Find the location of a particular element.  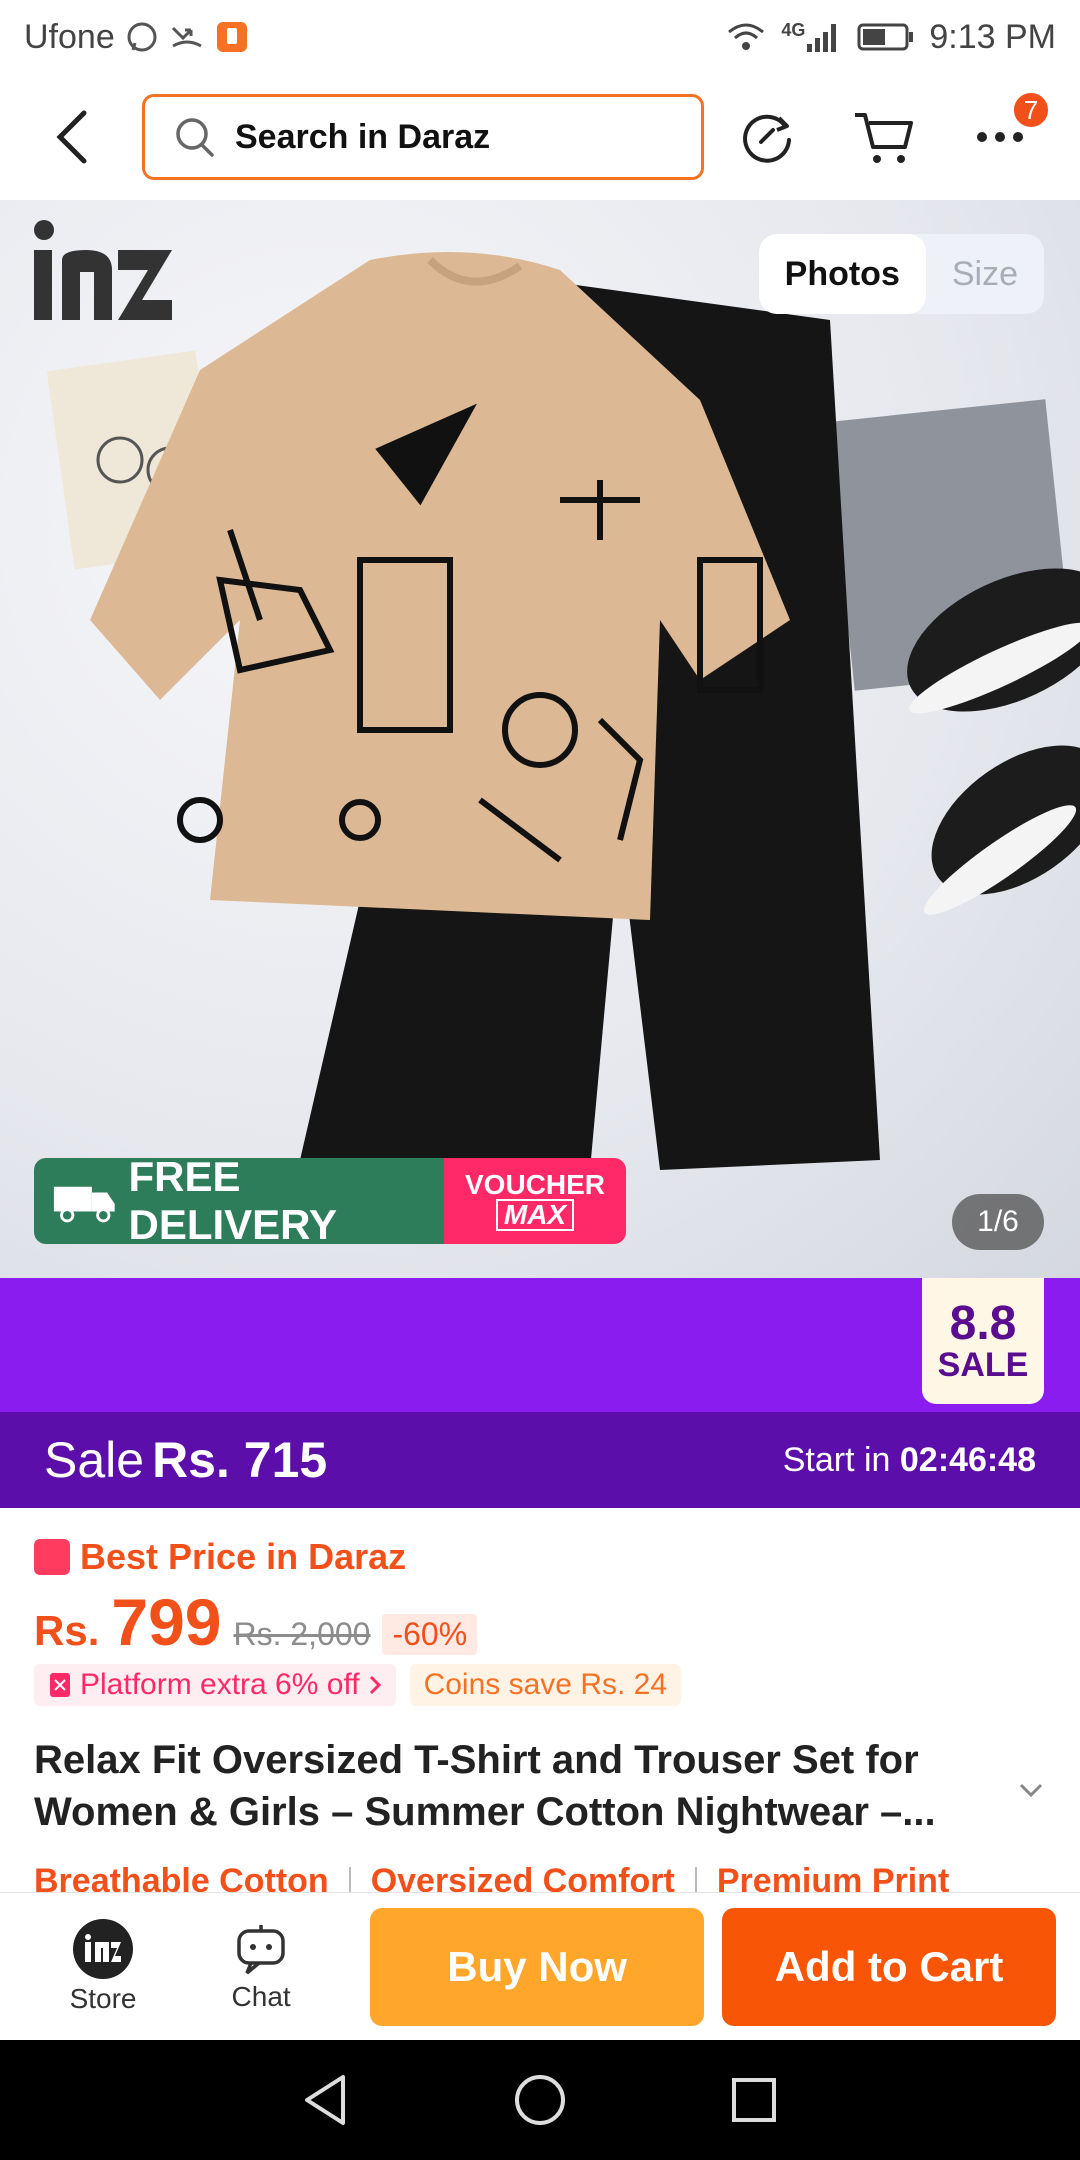

best-price-icon is located at coordinates (52, 1557).